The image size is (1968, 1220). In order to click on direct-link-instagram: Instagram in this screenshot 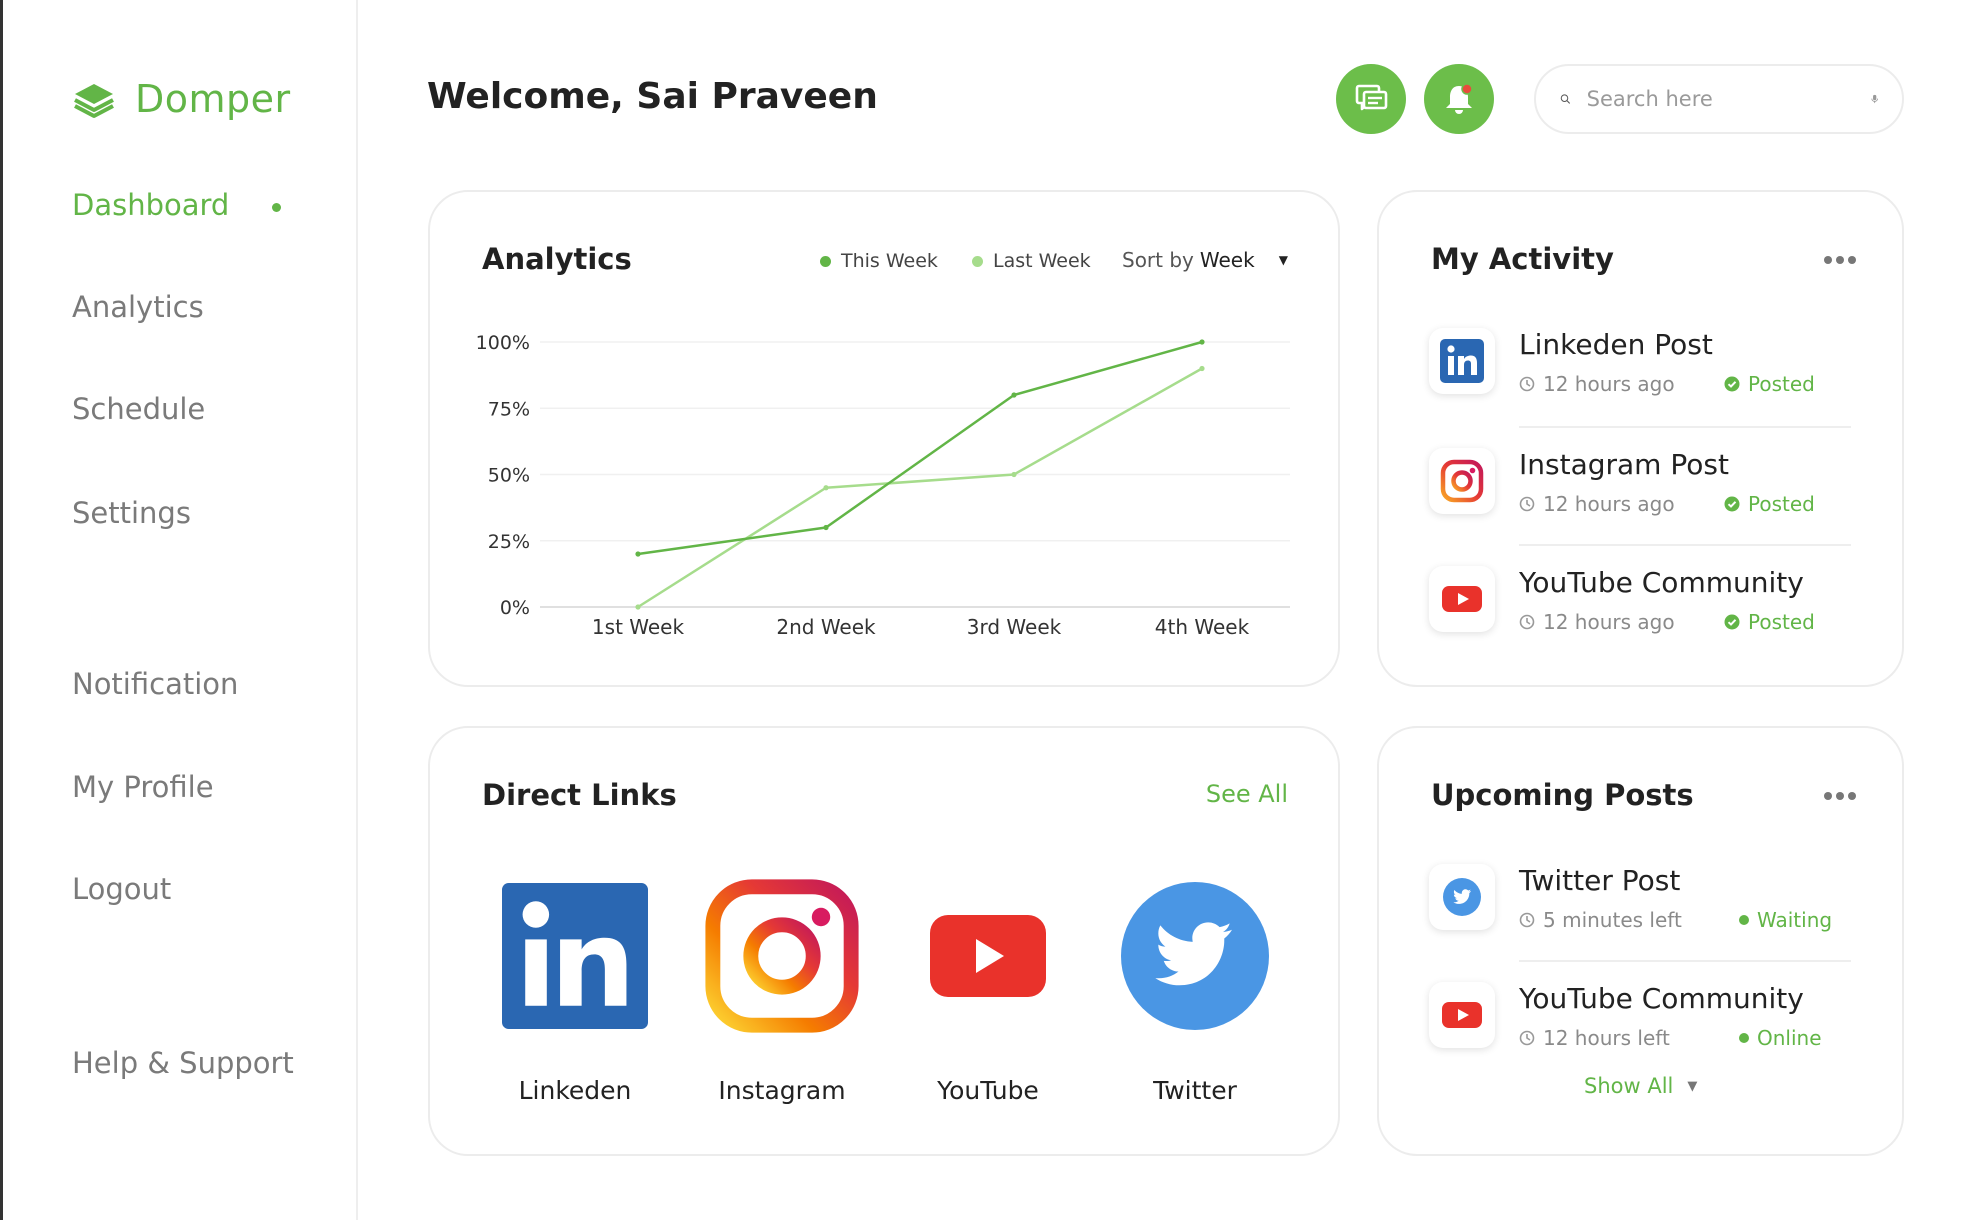, I will do `click(782, 991)`.